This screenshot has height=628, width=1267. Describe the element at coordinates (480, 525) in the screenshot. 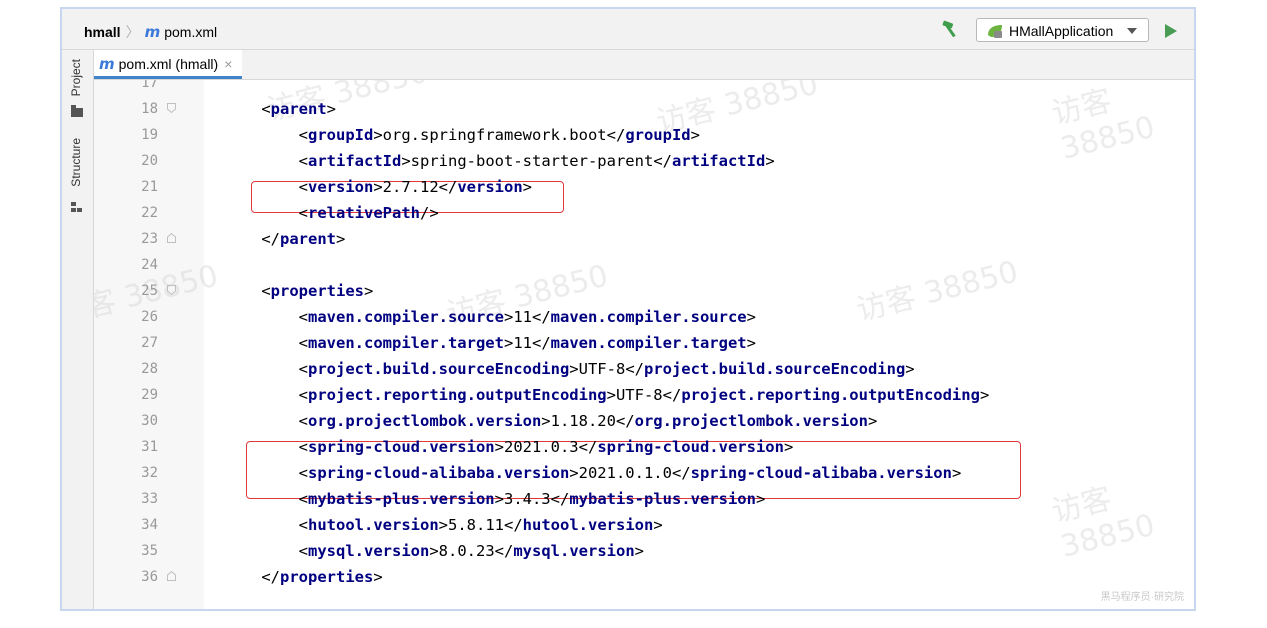

I see `code-text: <hutool.version>5.8.11</hutool.version>` at that location.